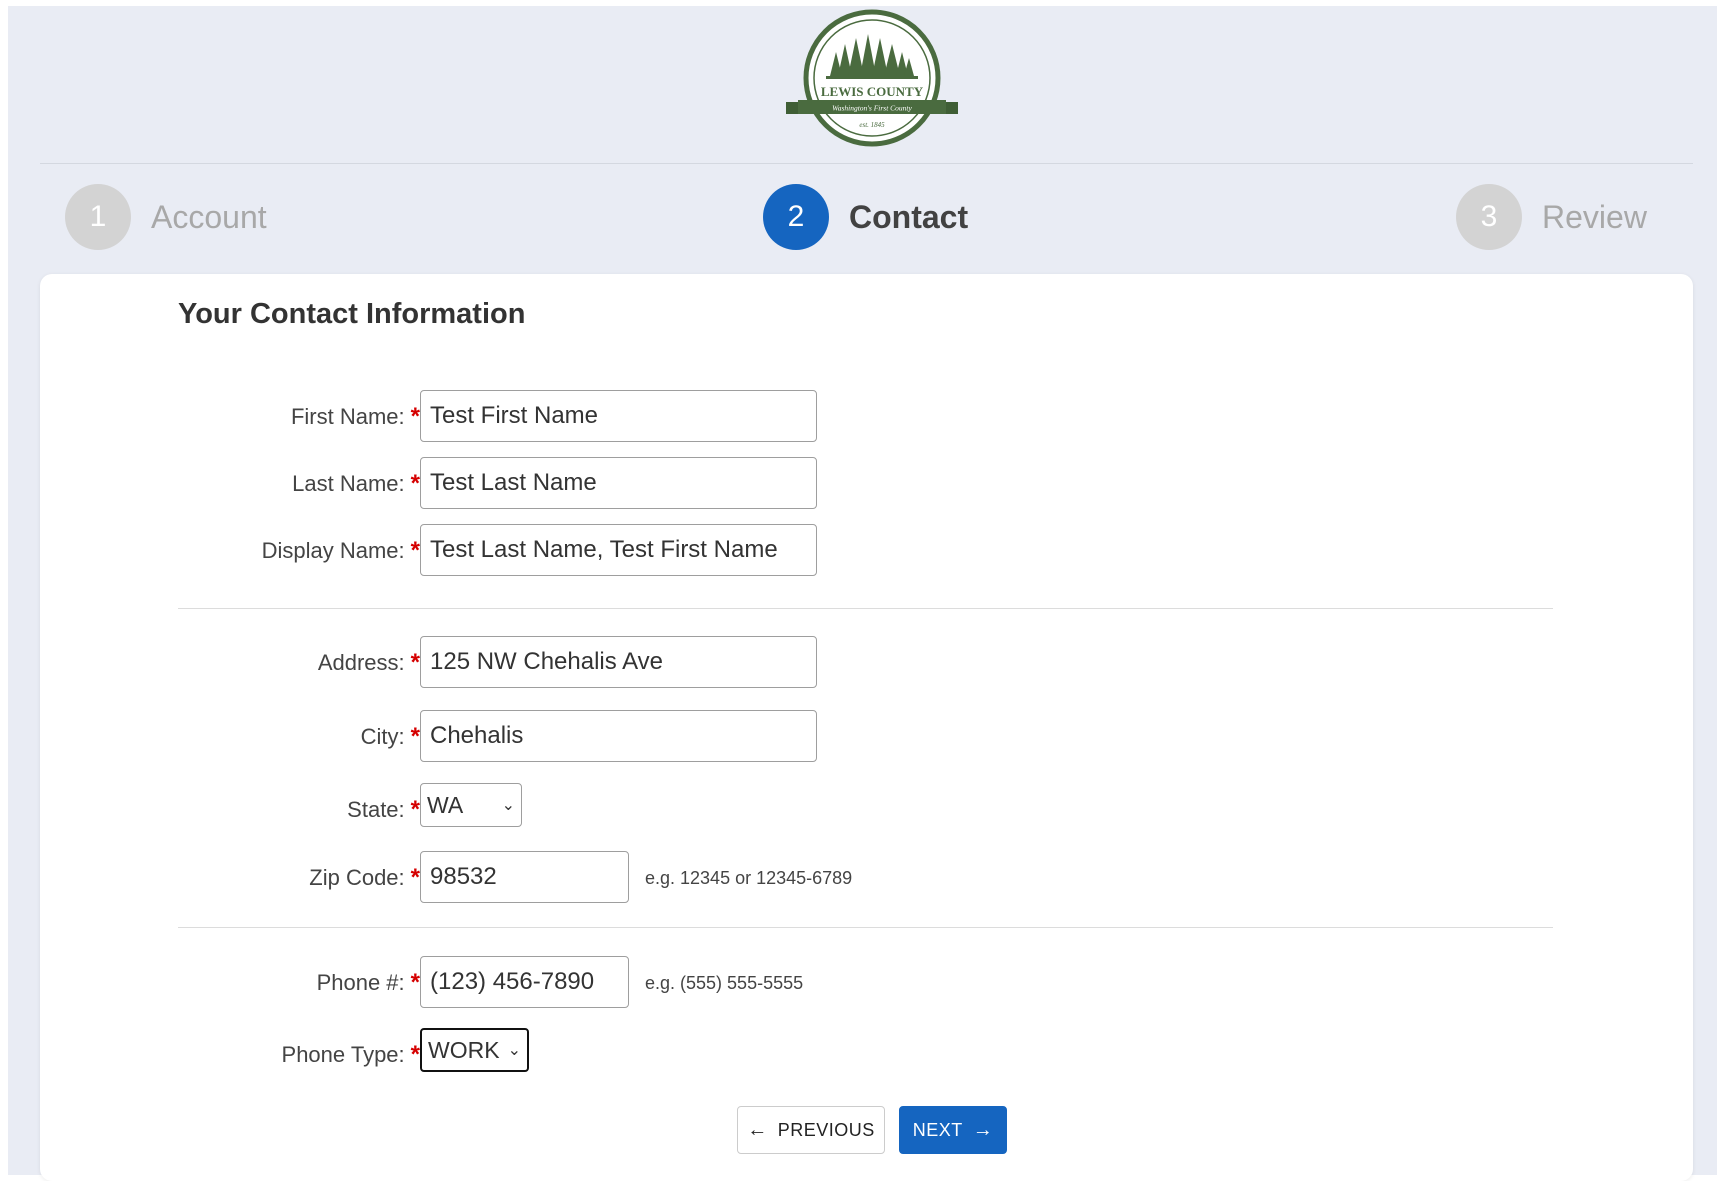 This screenshot has width=1717, height=1181. I want to click on last-name-row: Last Name: *, so click(866, 484).